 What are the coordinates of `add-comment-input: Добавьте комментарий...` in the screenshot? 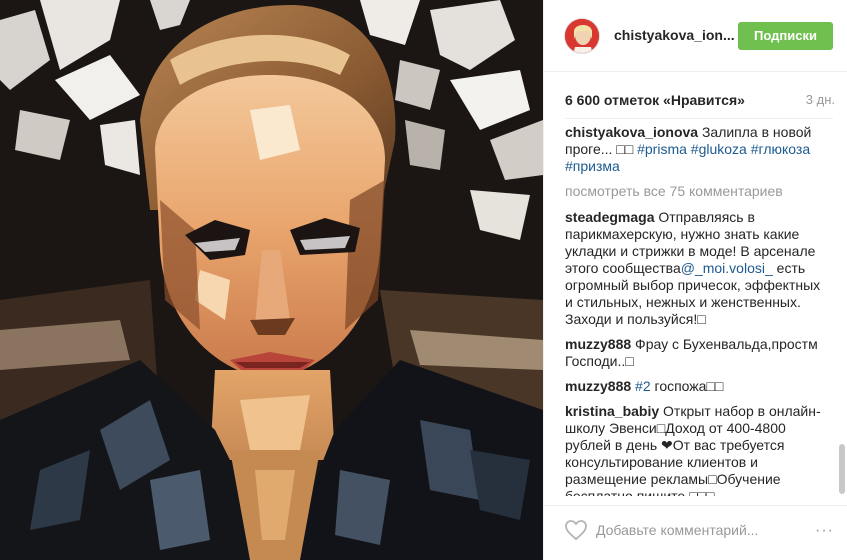 It's located at (677, 530).